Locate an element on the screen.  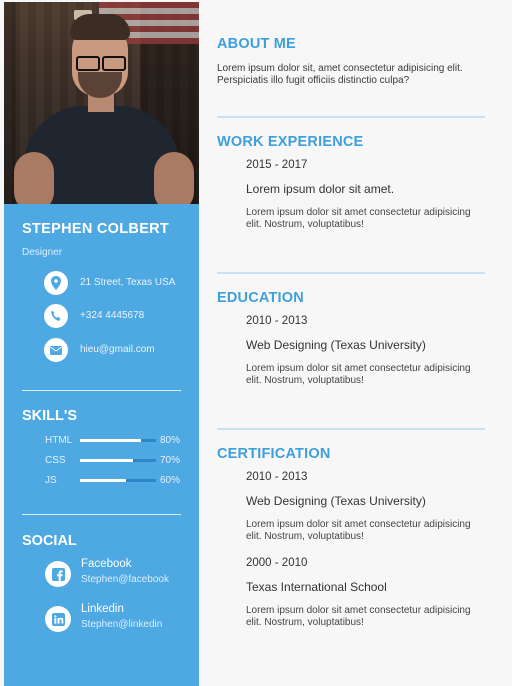
skill-css: CSS 70% is located at coordinates (115, 461).